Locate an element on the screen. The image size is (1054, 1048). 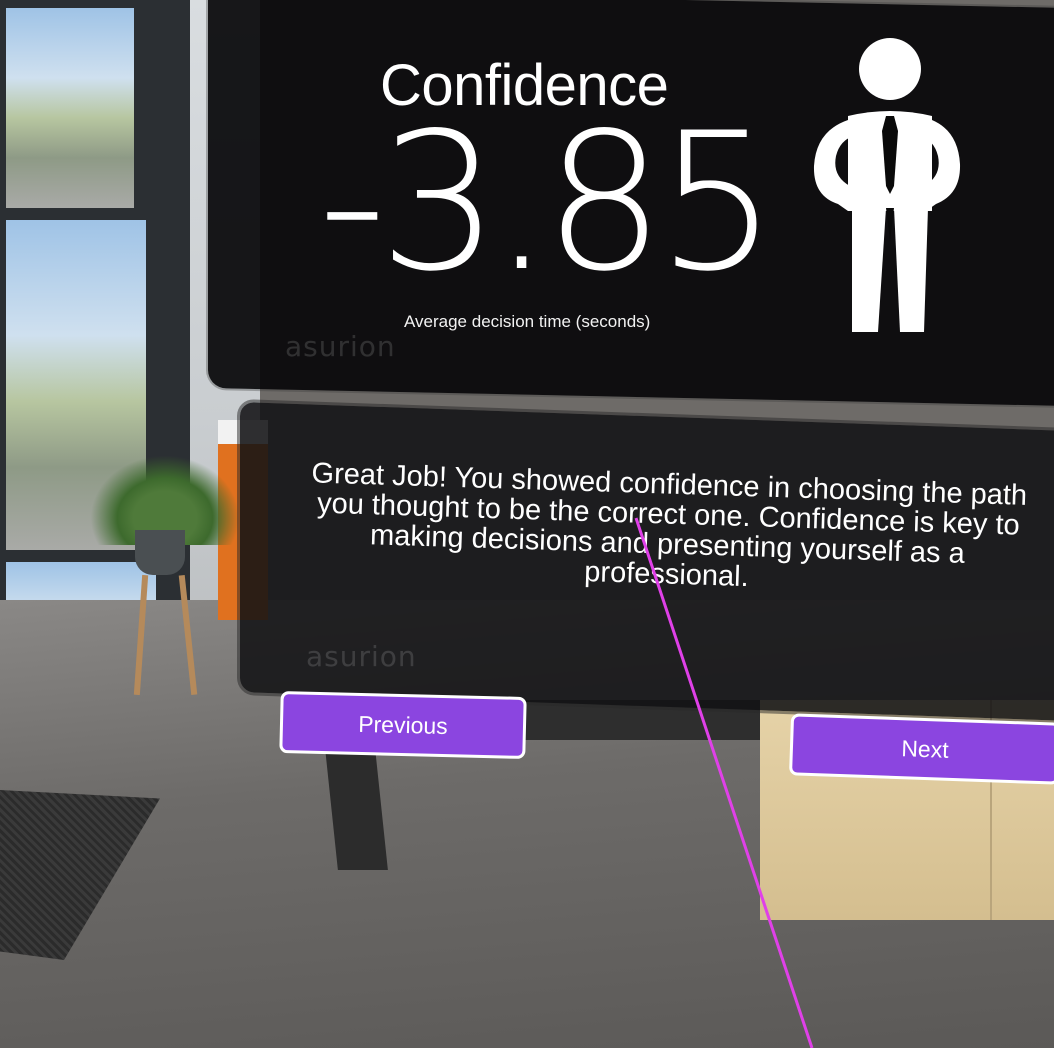
plant-pot is located at coordinates (160, 552).